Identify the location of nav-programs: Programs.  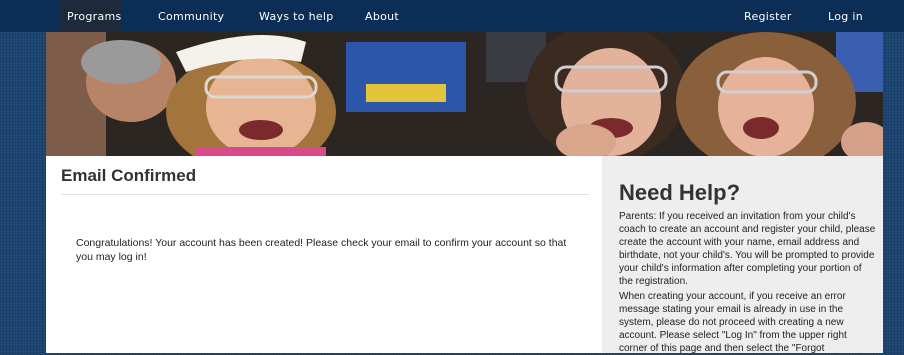
(90, 16).